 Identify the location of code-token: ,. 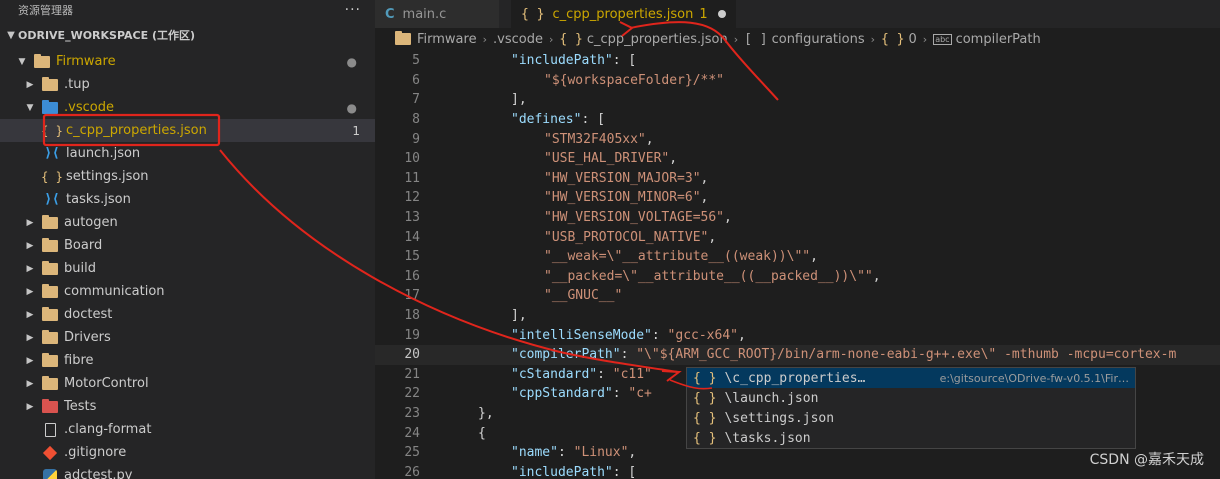
(728, 218).